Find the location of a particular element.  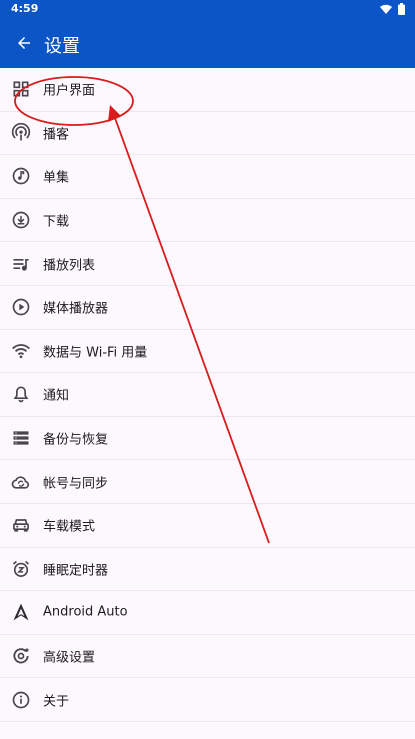

cloud-sync-icon is located at coordinates (20, 482).